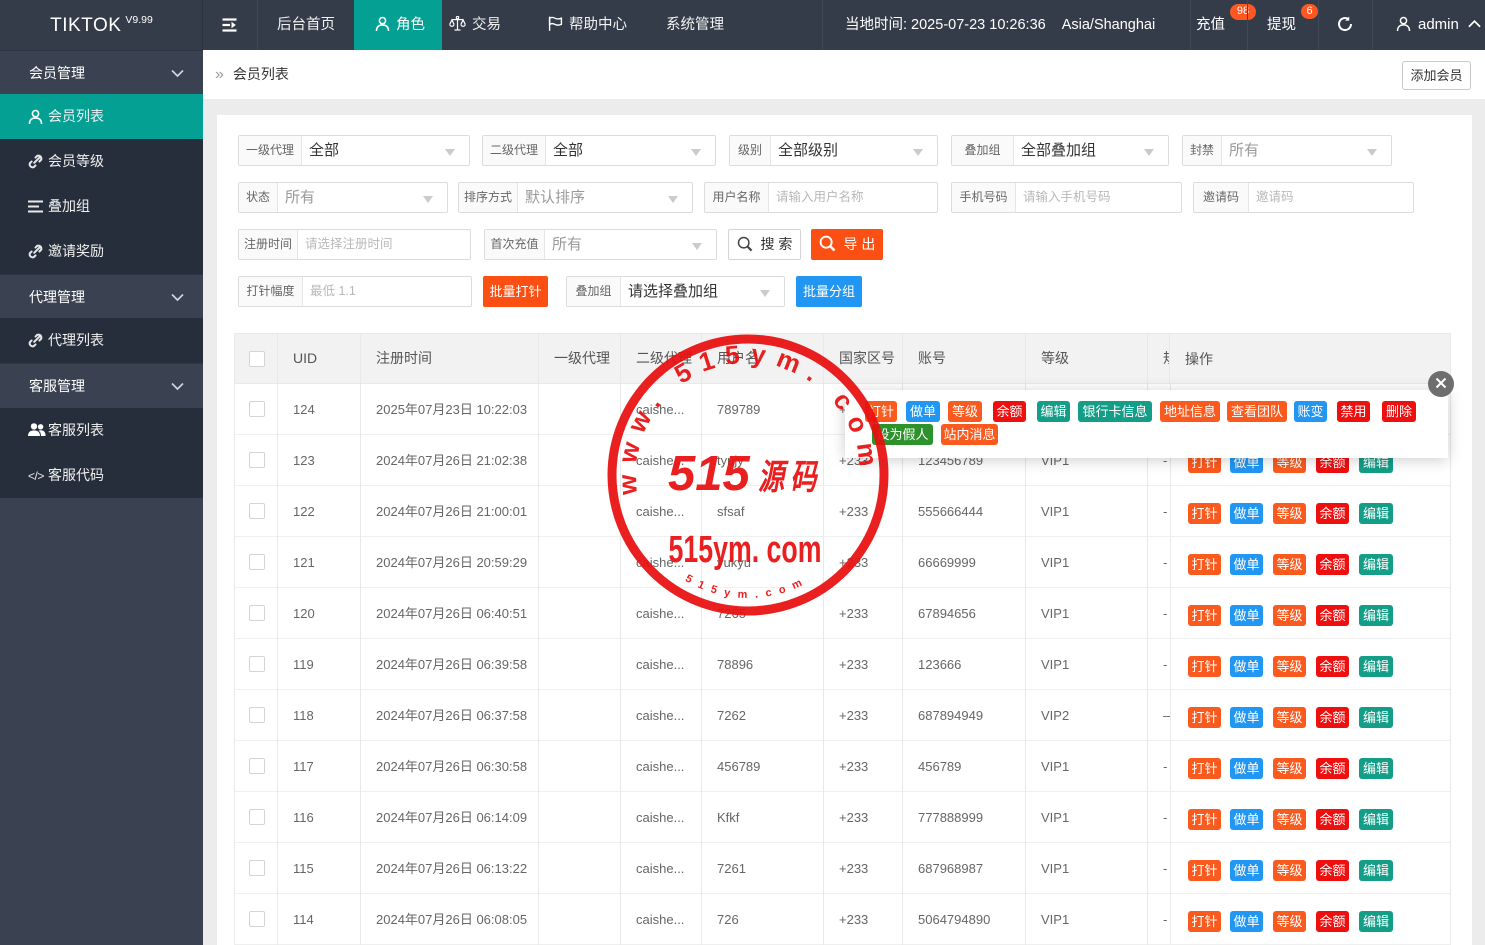 This screenshot has height=945, width=1485. What do you see at coordinates (790, 477) in the screenshot?
I see `svg-text: 源码` at bounding box center [790, 477].